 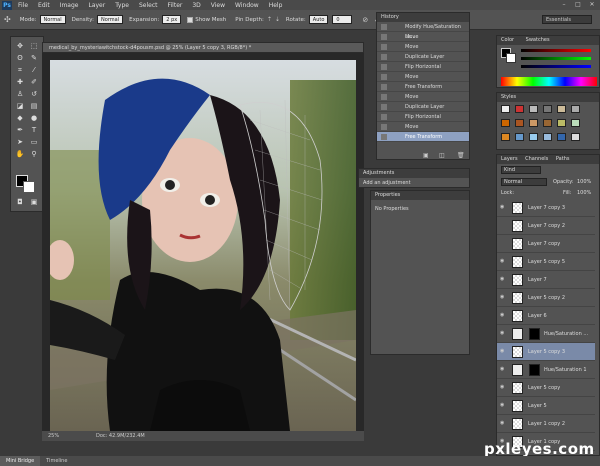 What do you see at coordinates (592, 5) in the screenshot?
I see `close-icon: ✕` at bounding box center [592, 5].